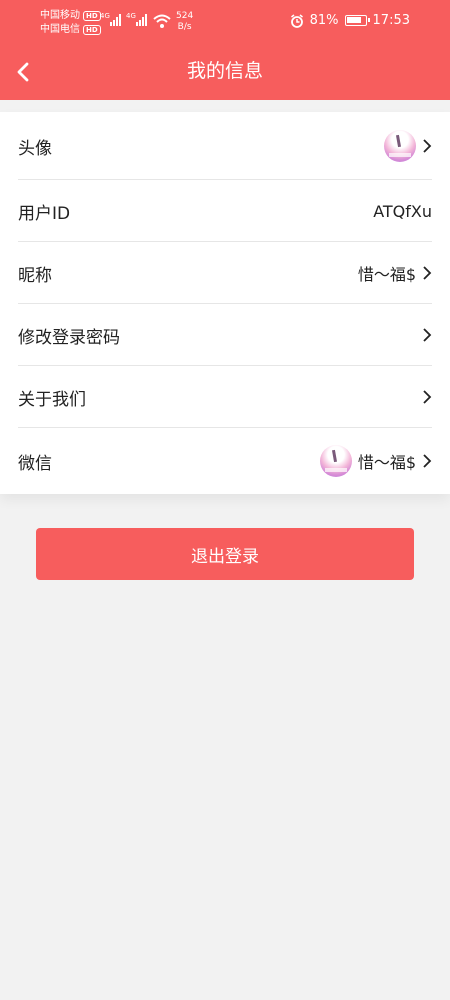  Describe the element at coordinates (225, 211) in the screenshot. I see `user-id-row: 用户ID ATQfXu` at that location.